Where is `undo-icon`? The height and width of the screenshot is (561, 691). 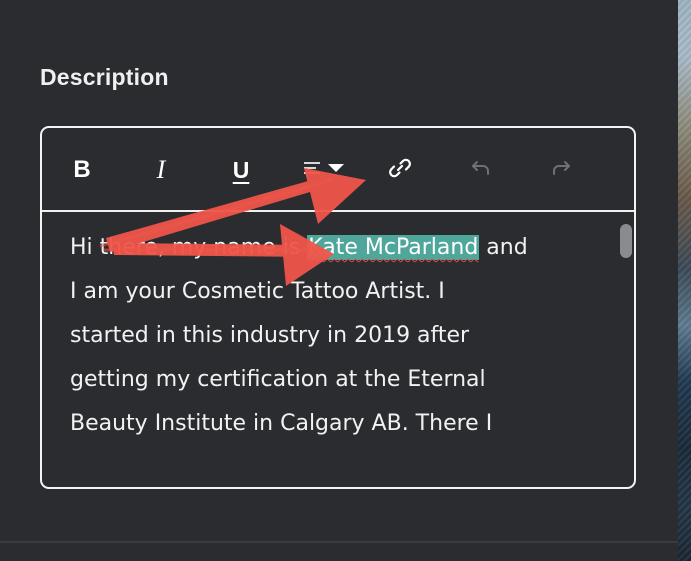 undo-icon is located at coordinates (481, 170).